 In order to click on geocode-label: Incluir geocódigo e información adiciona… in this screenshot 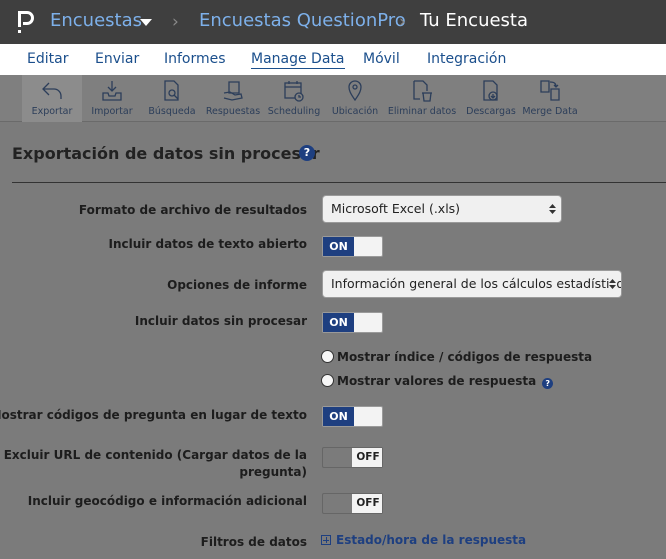, I will do `click(167, 501)`.